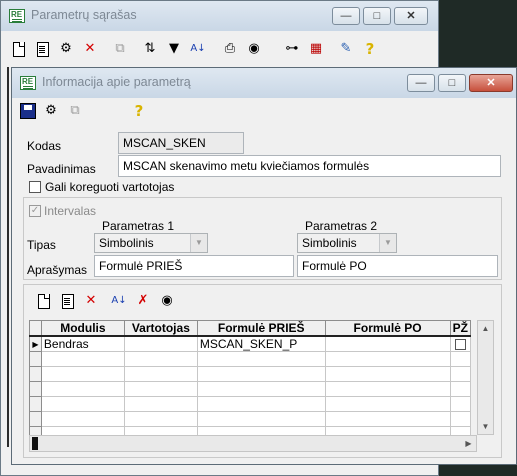 The image size is (517, 476). Describe the element at coordinates (126, 243) in the screenshot. I see `tipas1-value: Simbolinis` at that location.